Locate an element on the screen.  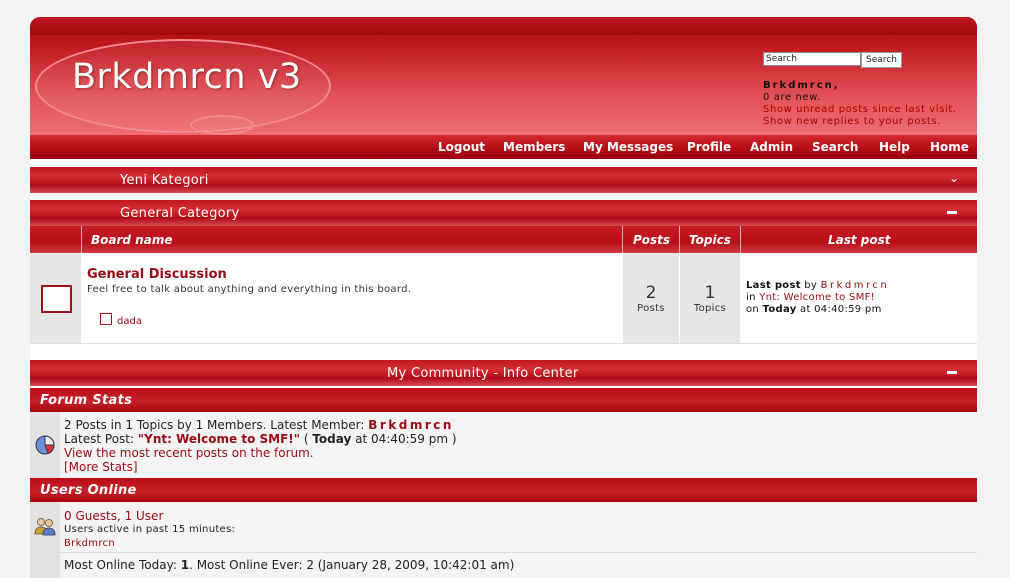
users-online-icon is located at coordinates (45, 527).